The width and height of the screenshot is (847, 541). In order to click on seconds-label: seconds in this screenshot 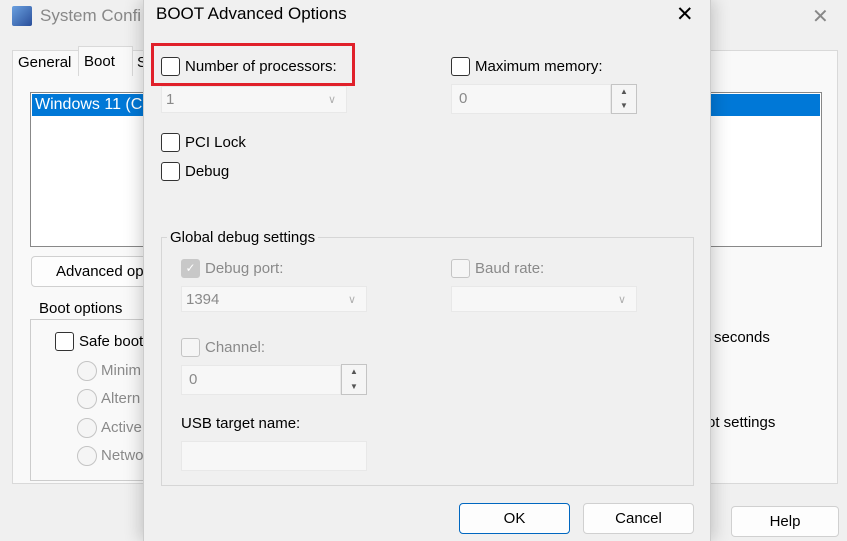, I will do `click(742, 337)`.